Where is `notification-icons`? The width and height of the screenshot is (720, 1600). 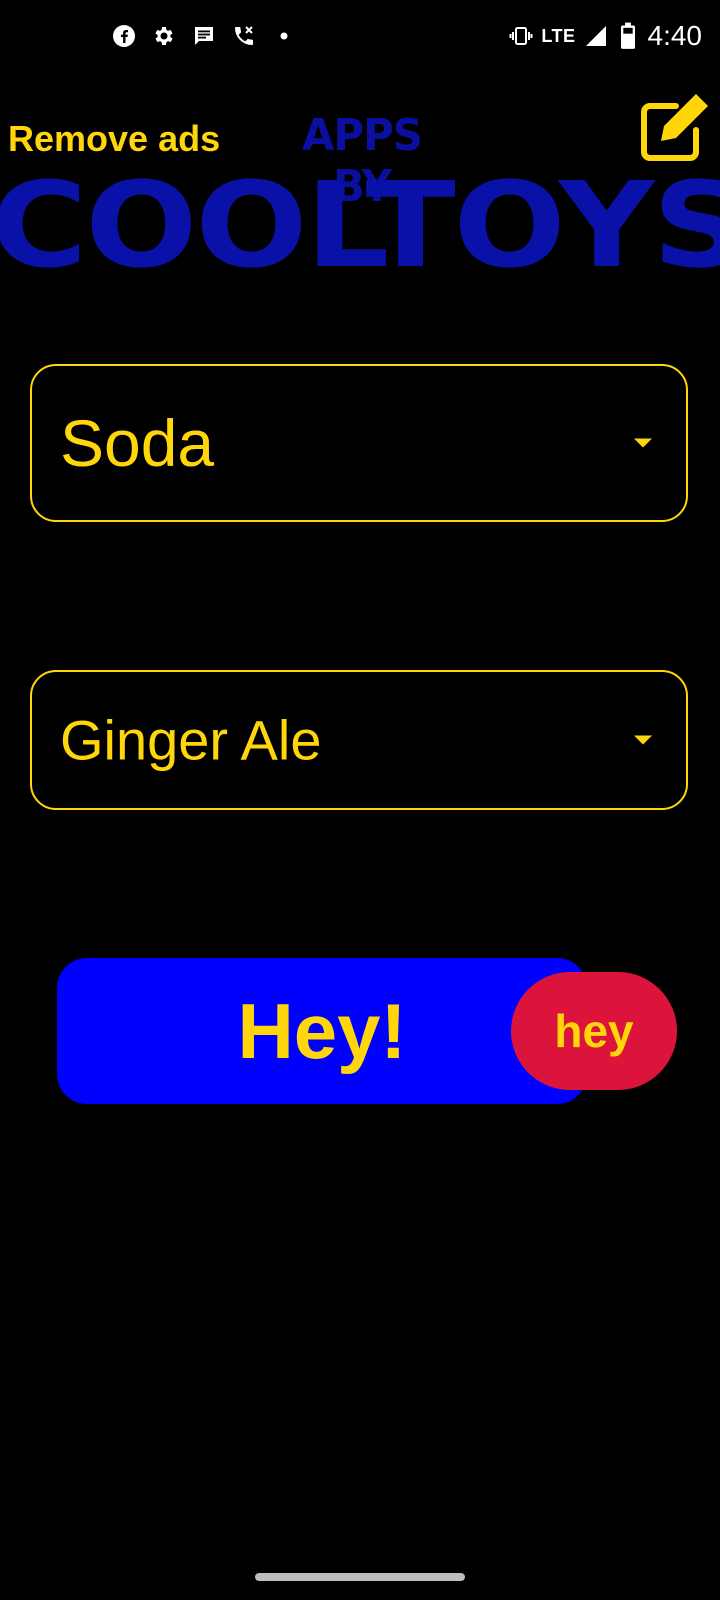
notification-icons is located at coordinates (204, 36).